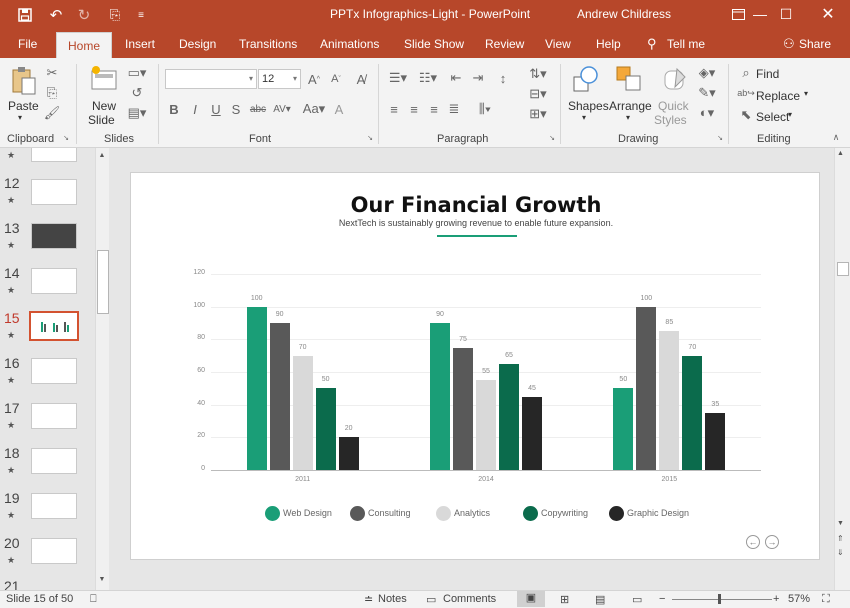 The width and height of the screenshot is (850, 608). What do you see at coordinates (428, 78) in the screenshot?
I see `numbering-icon: ☷▾` at bounding box center [428, 78].